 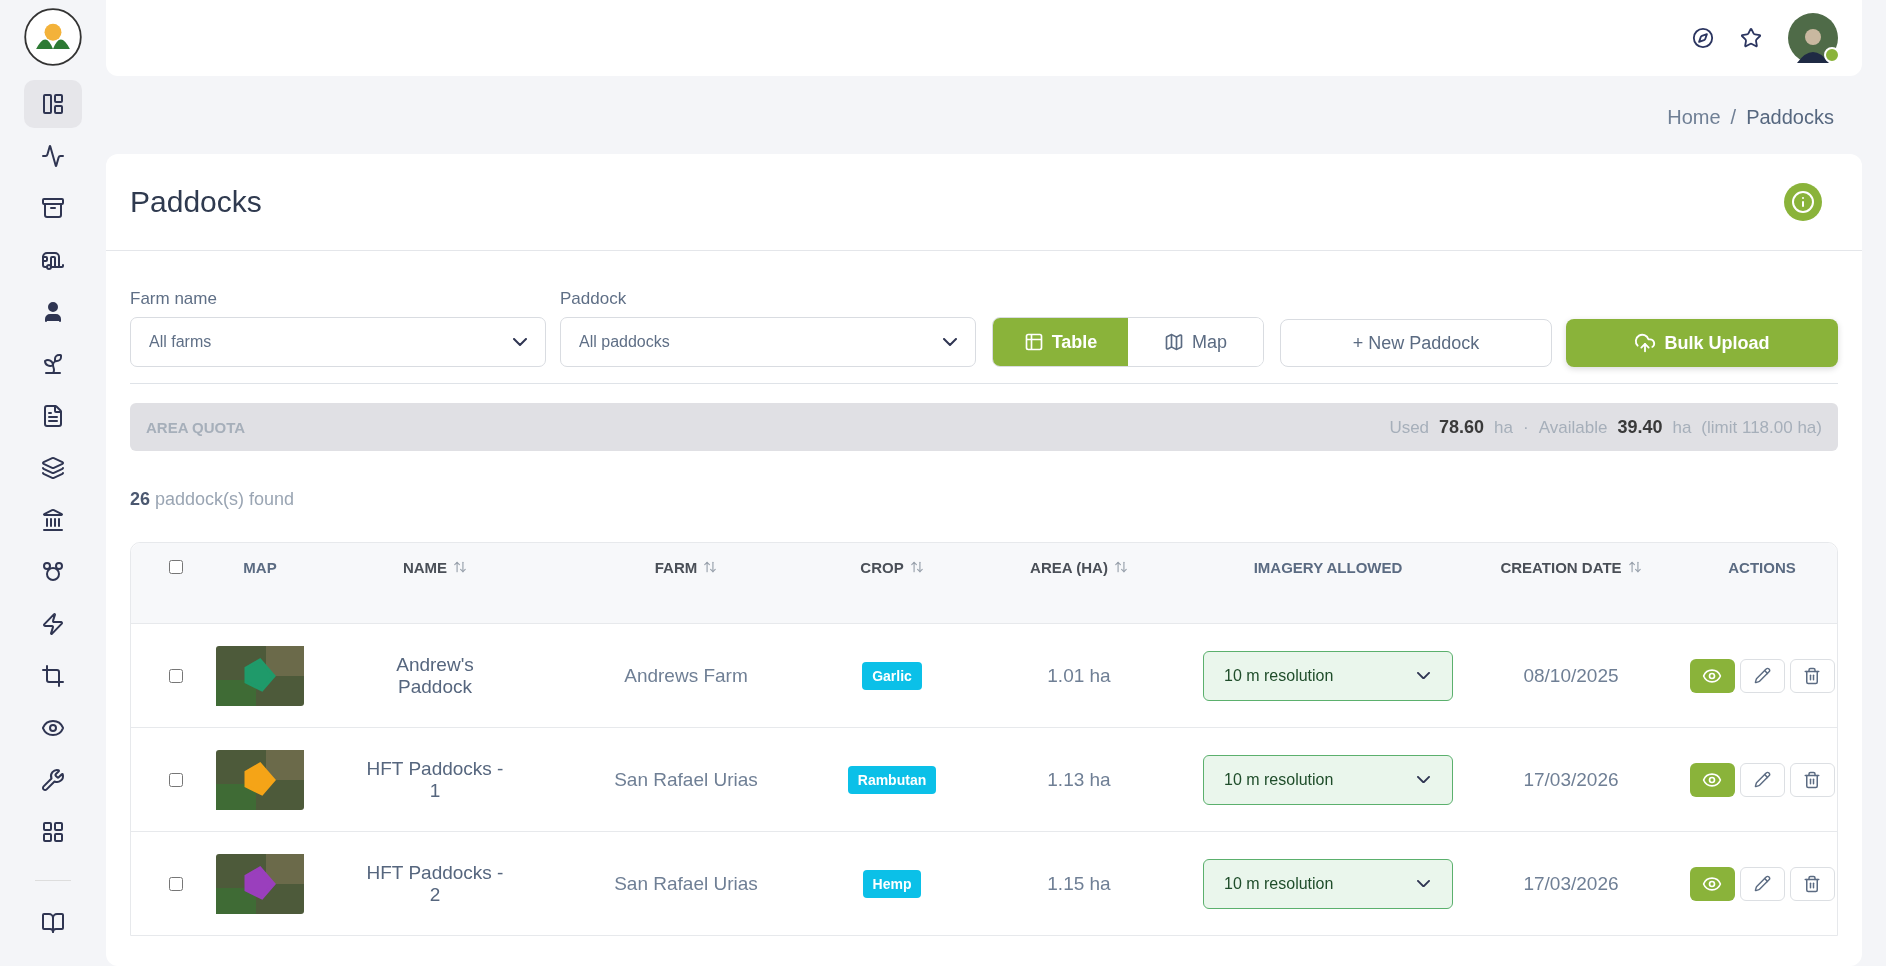 What do you see at coordinates (686, 675) in the screenshot?
I see `farm-name: Andrews Farm` at bounding box center [686, 675].